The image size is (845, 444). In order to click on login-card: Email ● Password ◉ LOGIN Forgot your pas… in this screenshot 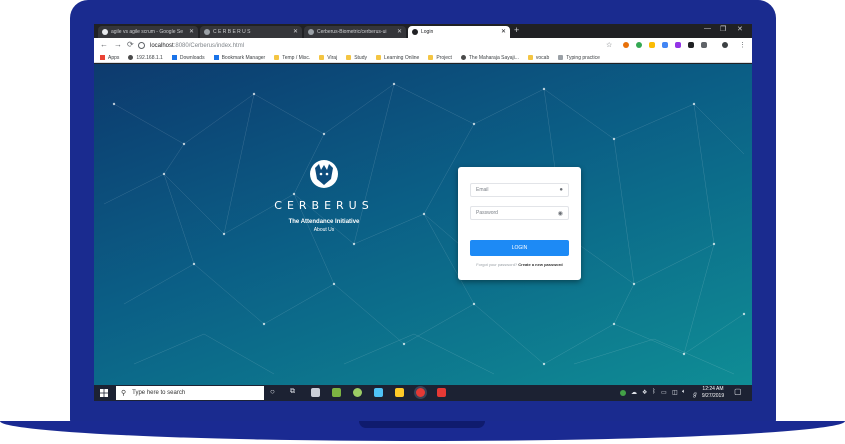, I will do `click(519, 223)`.